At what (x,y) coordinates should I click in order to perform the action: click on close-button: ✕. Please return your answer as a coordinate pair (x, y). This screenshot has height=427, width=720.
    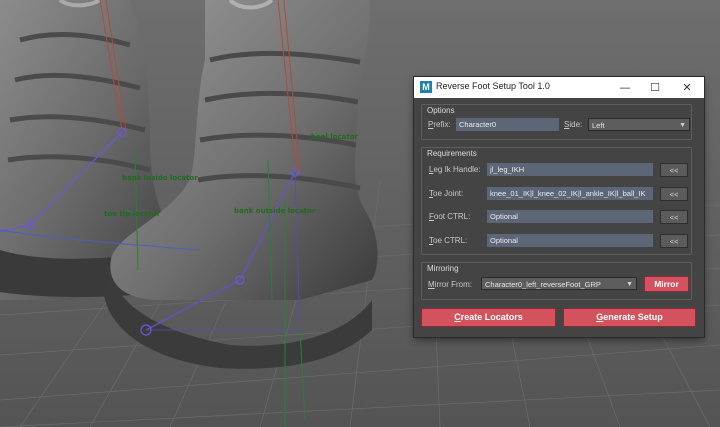
    Looking at the image, I should click on (687, 87).